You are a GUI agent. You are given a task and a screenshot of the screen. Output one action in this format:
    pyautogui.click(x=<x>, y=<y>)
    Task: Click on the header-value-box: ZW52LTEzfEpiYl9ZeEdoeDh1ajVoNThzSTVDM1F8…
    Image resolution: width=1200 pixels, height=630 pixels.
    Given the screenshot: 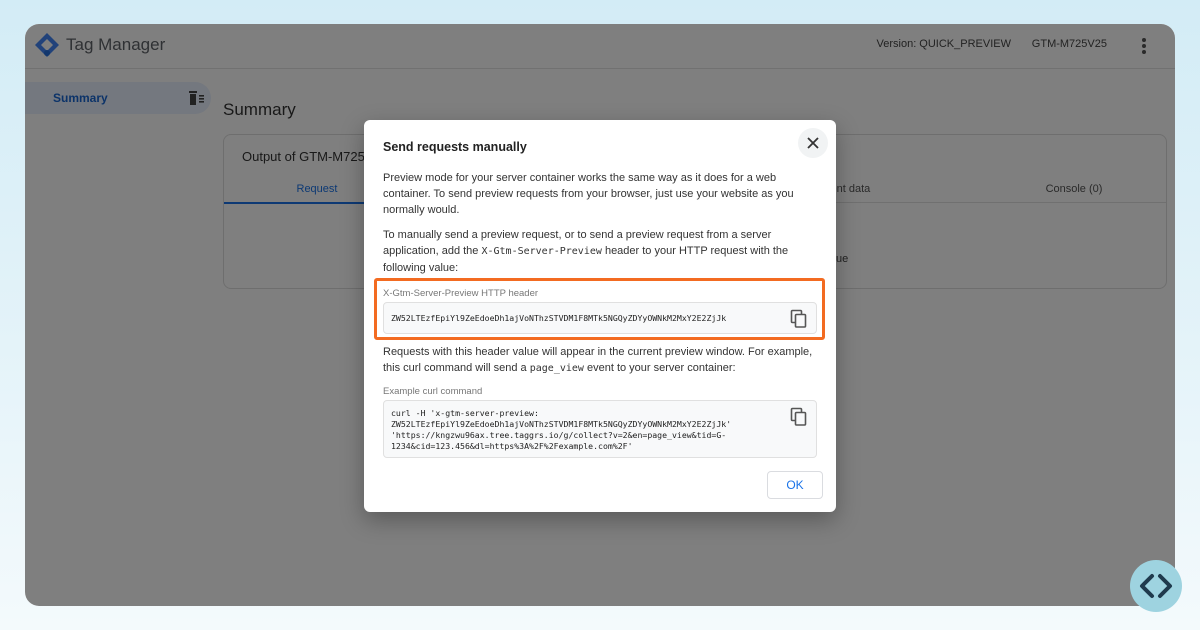 What is the action you would take?
    pyautogui.click(x=600, y=318)
    